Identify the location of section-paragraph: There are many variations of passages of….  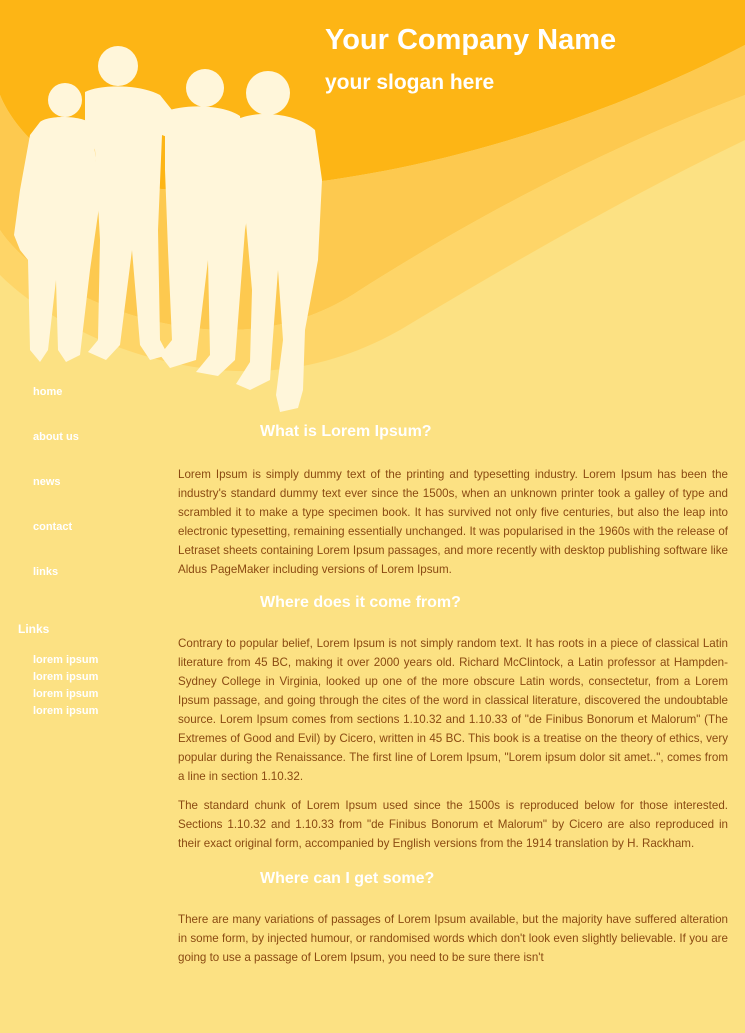
(453, 938).